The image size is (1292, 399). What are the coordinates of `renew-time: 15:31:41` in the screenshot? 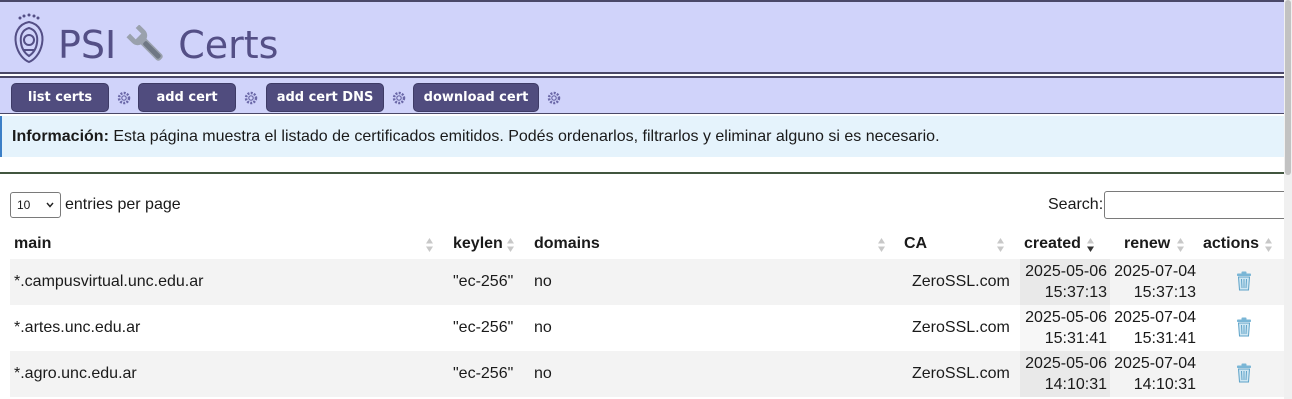 It's located at (1164, 338).